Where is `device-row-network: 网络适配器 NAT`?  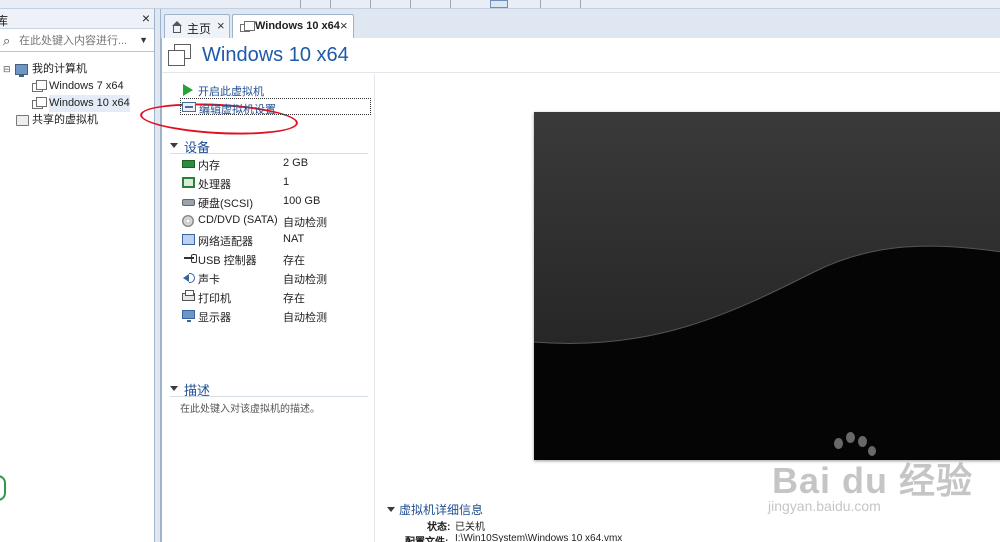
device-row-network: 网络适配器 NAT is located at coordinates (277, 240).